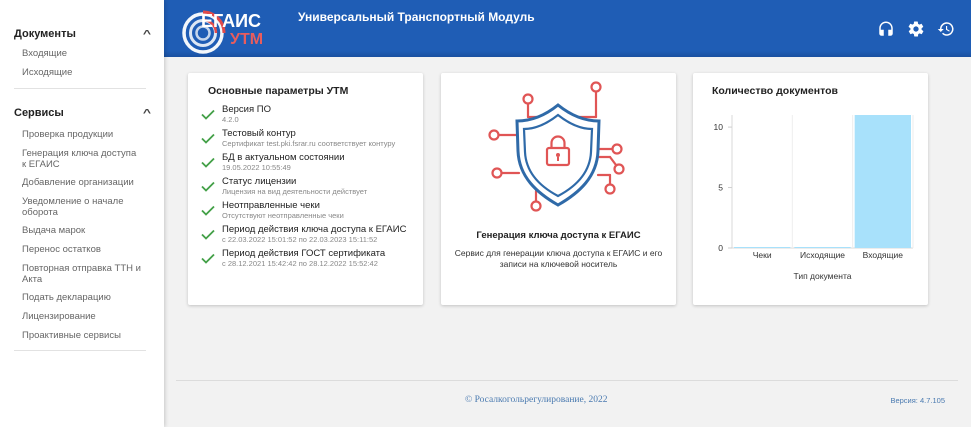  I want to click on sidebar-section-title: Сервисы, so click(39, 113).